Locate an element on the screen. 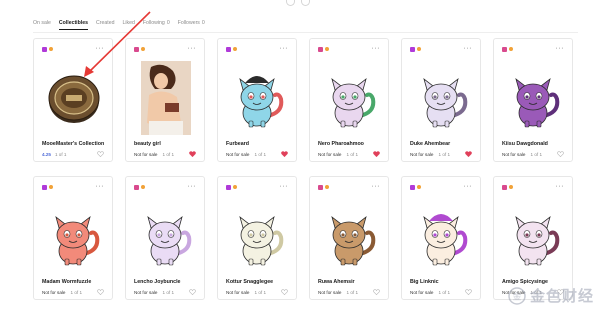 This screenshot has width=600, height=310. card-title: Kiisu Dawgdonald is located at coordinates (534, 144).